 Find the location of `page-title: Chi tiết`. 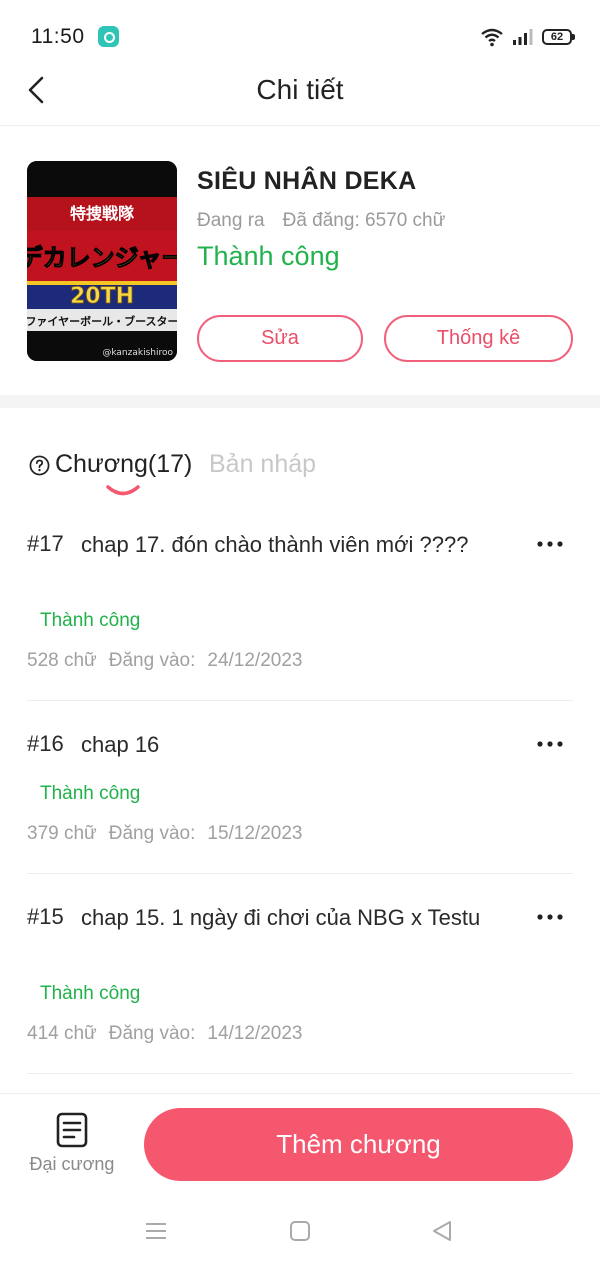

page-title: Chi tiết is located at coordinates (300, 89).